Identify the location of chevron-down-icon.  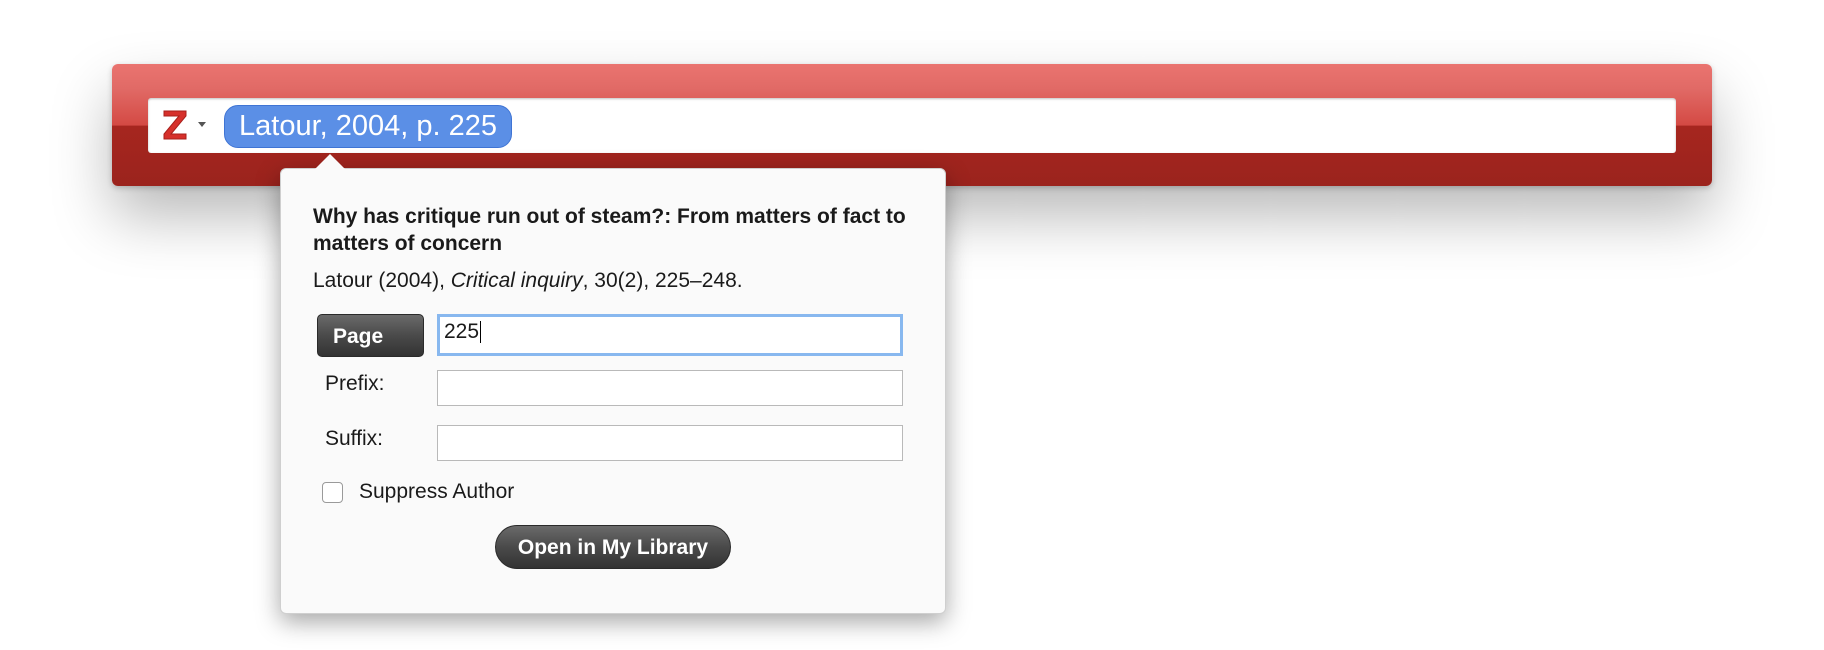
(202, 124).